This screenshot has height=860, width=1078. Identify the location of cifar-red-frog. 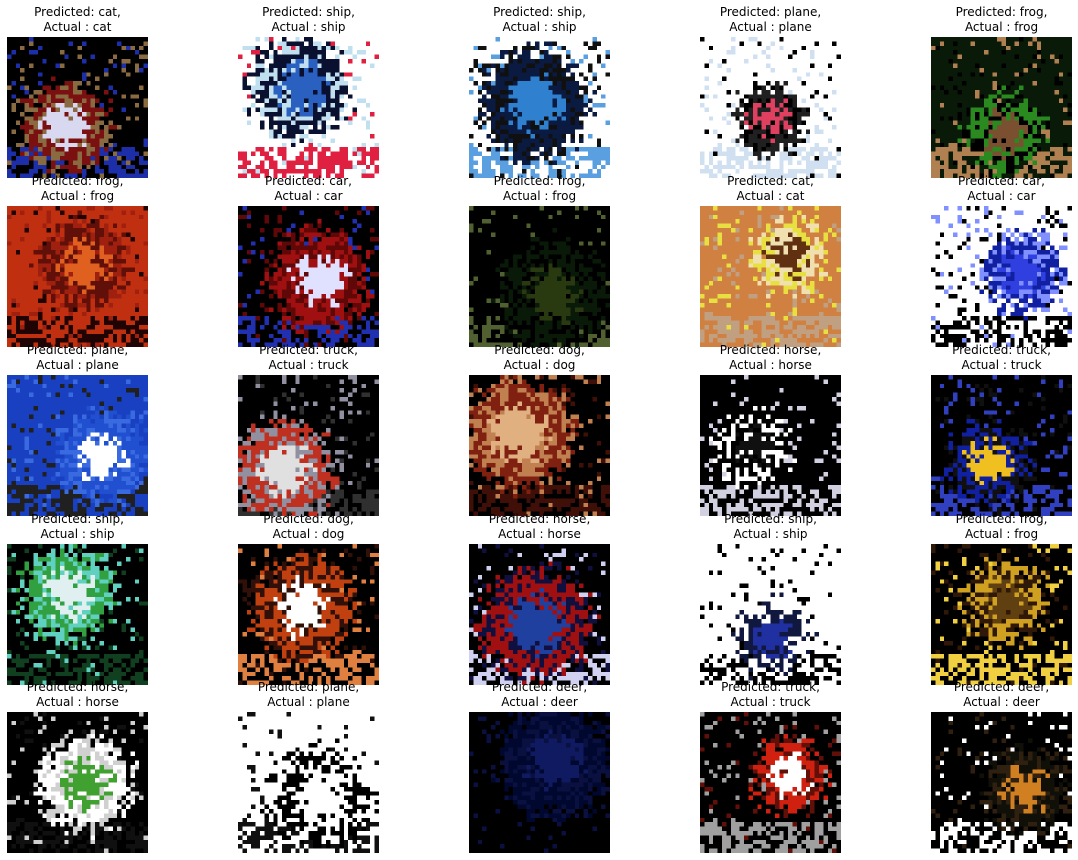
(77, 276).